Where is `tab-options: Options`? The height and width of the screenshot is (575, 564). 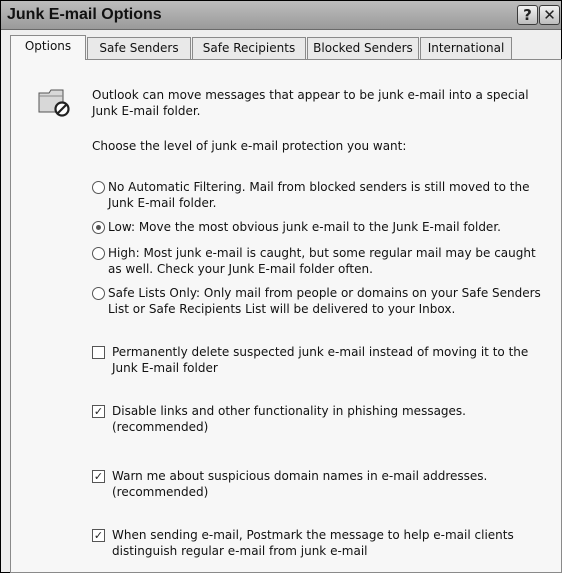
tab-options: Options is located at coordinates (48, 47).